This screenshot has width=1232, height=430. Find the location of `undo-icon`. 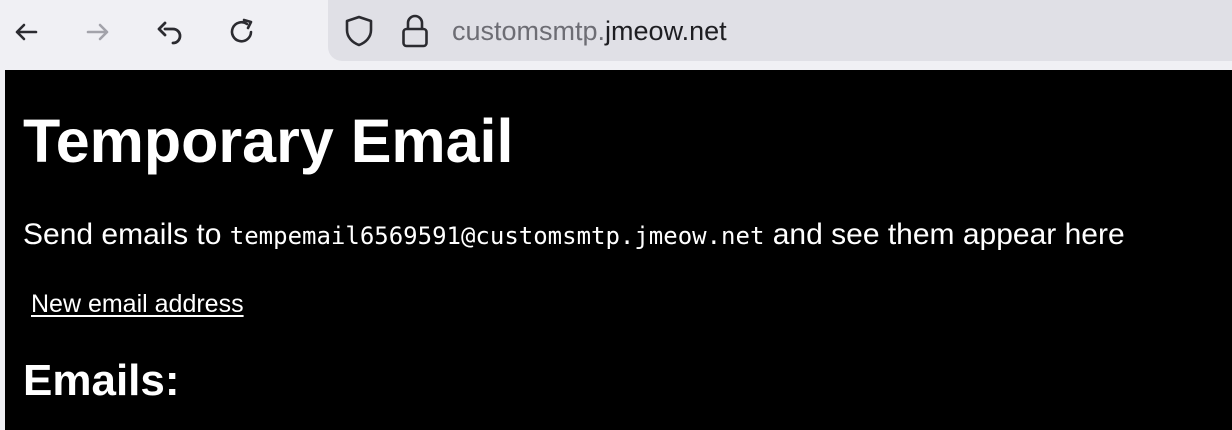

undo-icon is located at coordinates (169, 33).